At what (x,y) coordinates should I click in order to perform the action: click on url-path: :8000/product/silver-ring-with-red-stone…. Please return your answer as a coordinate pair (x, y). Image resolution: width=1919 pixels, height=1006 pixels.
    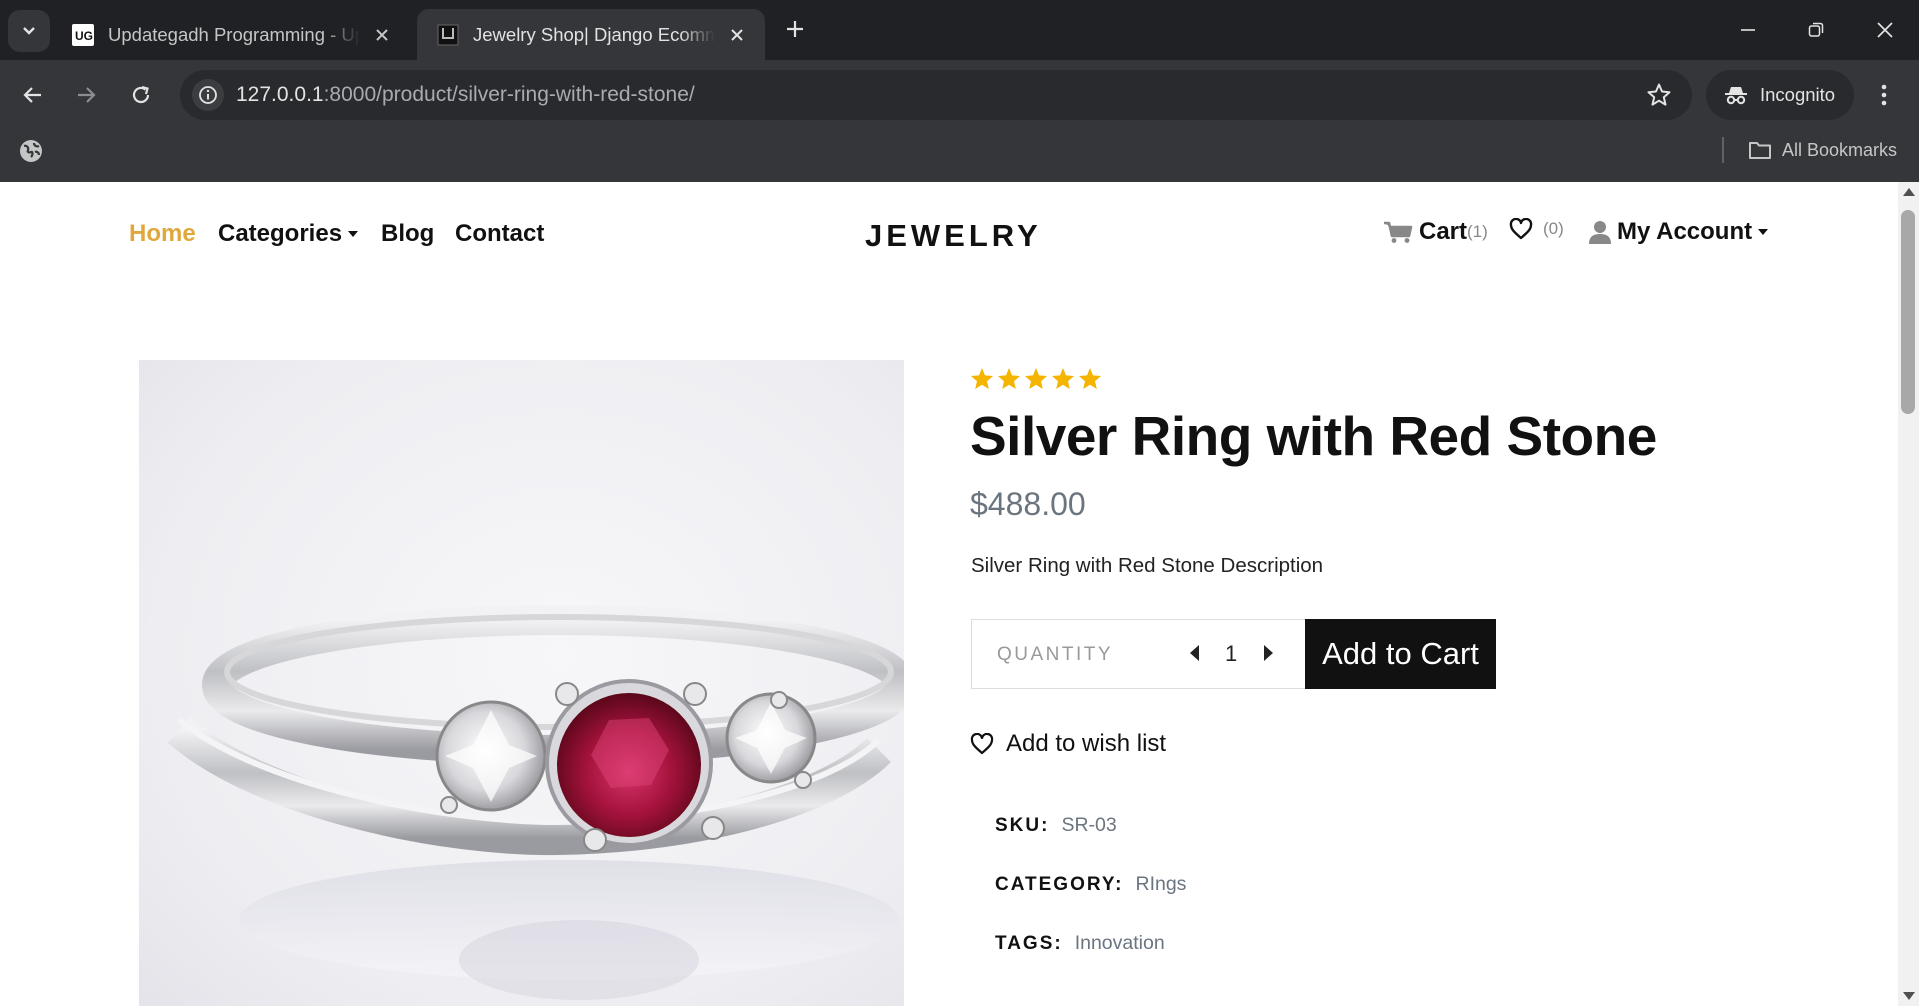
    Looking at the image, I should click on (509, 94).